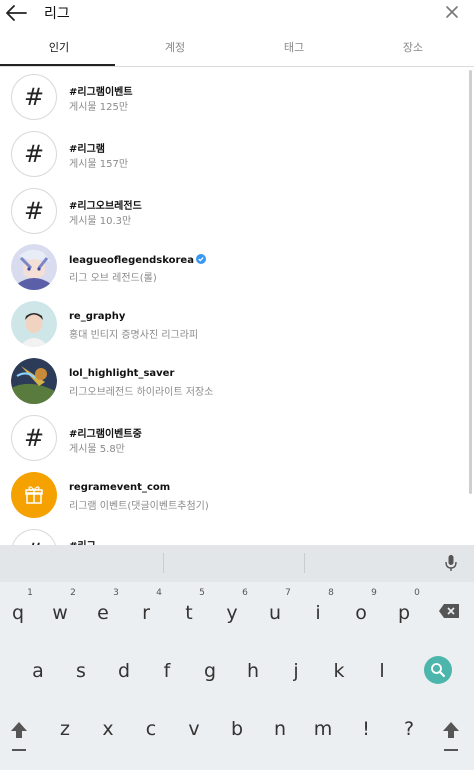 The width and height of the screenshot is (474, 770). What do you see at coordinates (151, 729) in the screenshot?
I see `key-c: c` at bounding box center [151, 729].